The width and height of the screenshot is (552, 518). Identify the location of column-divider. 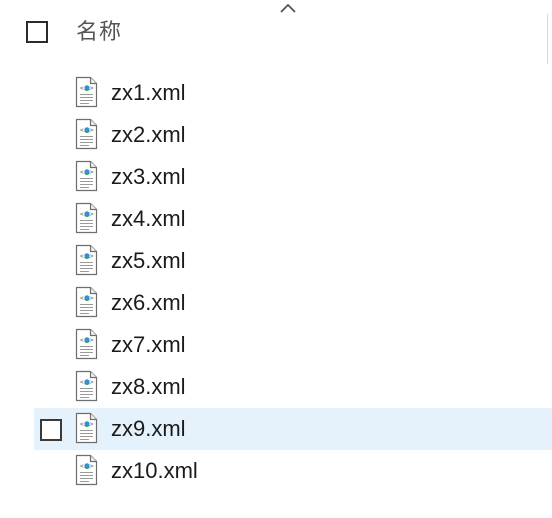
(547, 39).